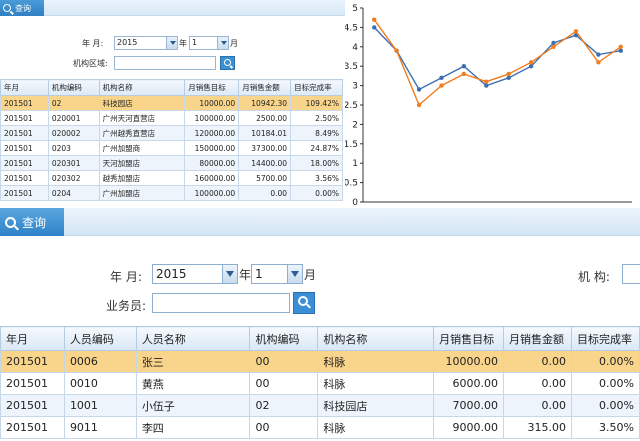 The width and height of the screenshot is (640, 441). What do you see at coordinates (195, 274) in the screenshot?
I see `year-select: 2015` at bounding box center [195, 274].